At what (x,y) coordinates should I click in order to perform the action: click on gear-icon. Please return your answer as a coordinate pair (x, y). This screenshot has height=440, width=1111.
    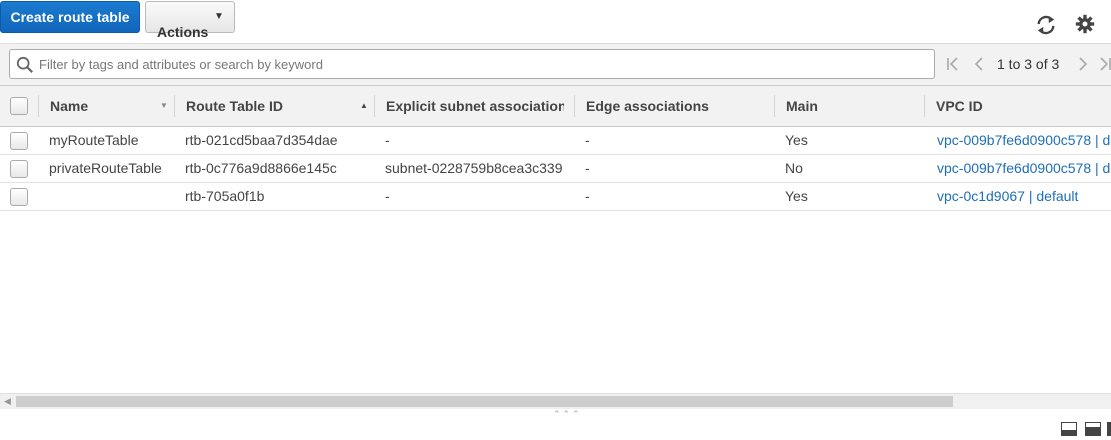
    Looking at the image, I should click on (1085, 24).